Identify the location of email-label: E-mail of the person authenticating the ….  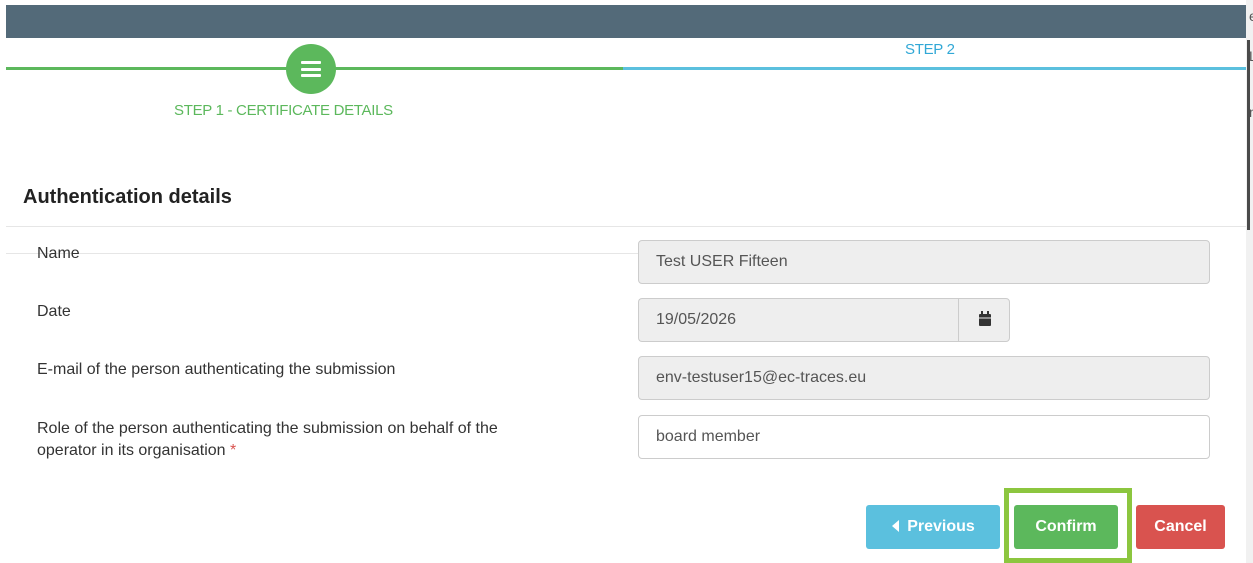
(216, 369).